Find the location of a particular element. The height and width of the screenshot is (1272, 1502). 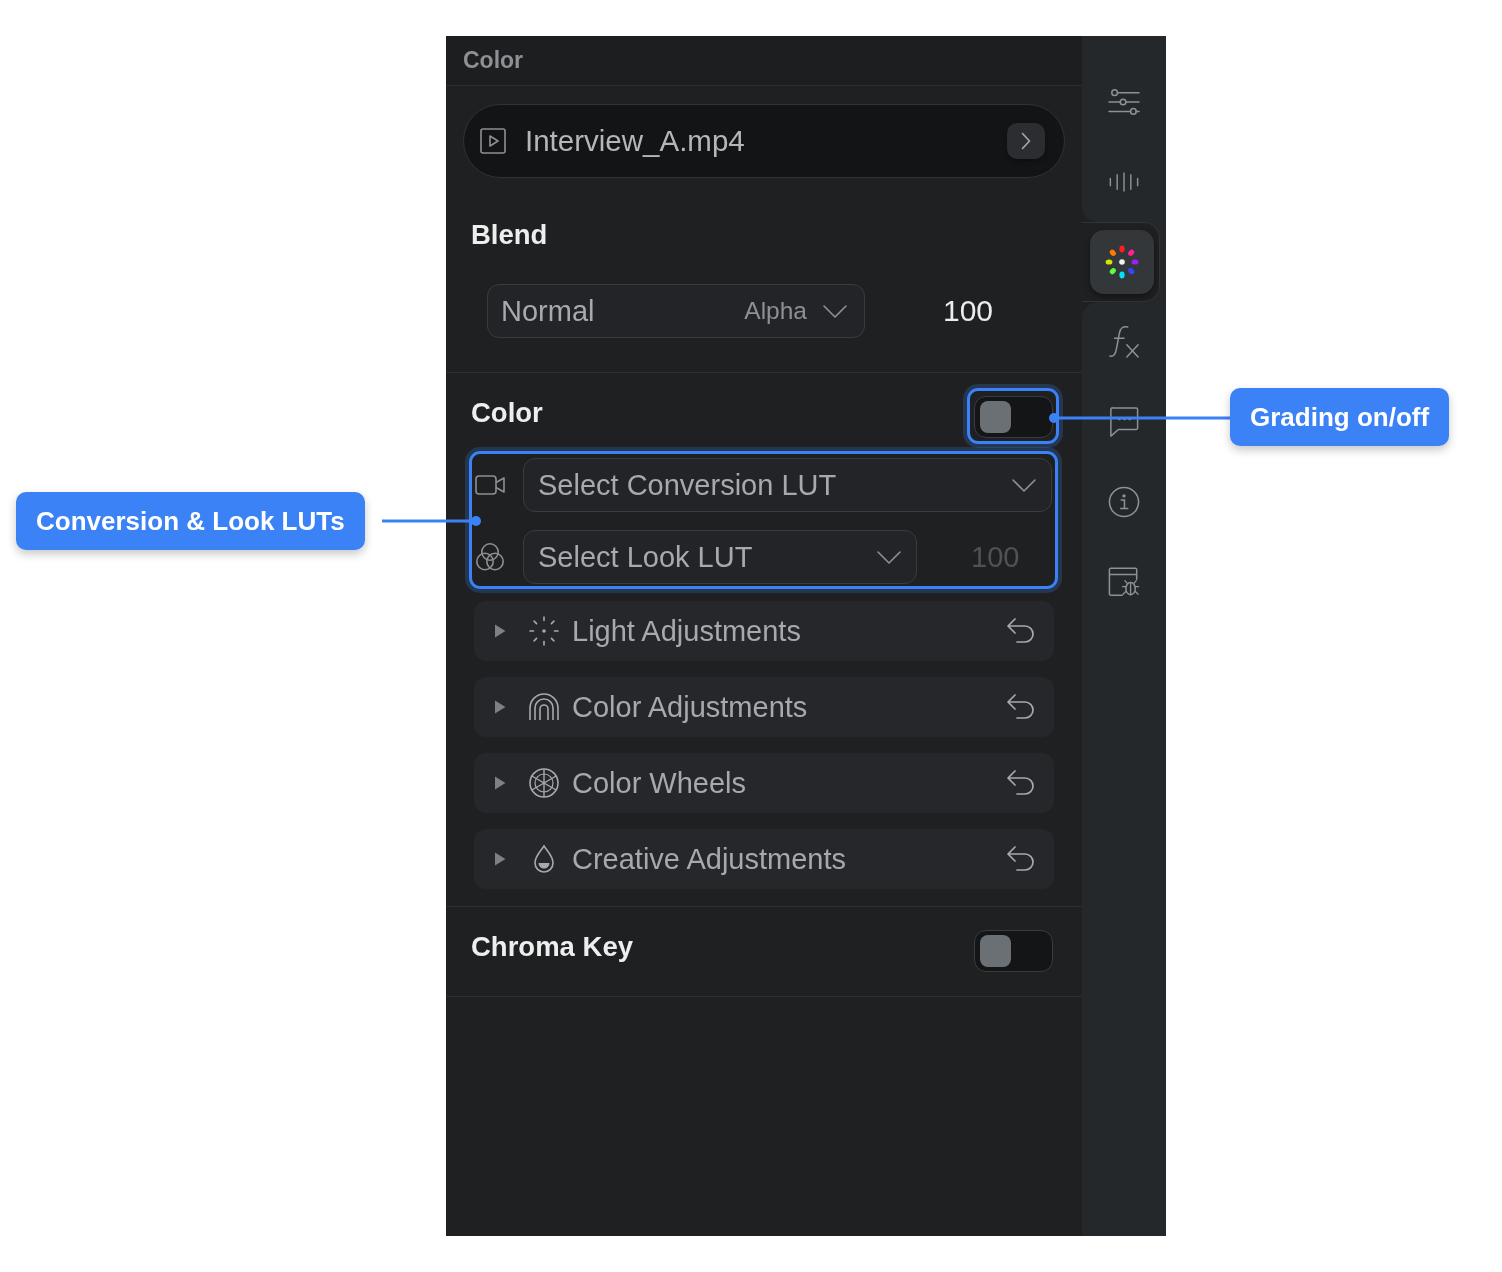

panel-title: Color is located at coordinates (493, 60).